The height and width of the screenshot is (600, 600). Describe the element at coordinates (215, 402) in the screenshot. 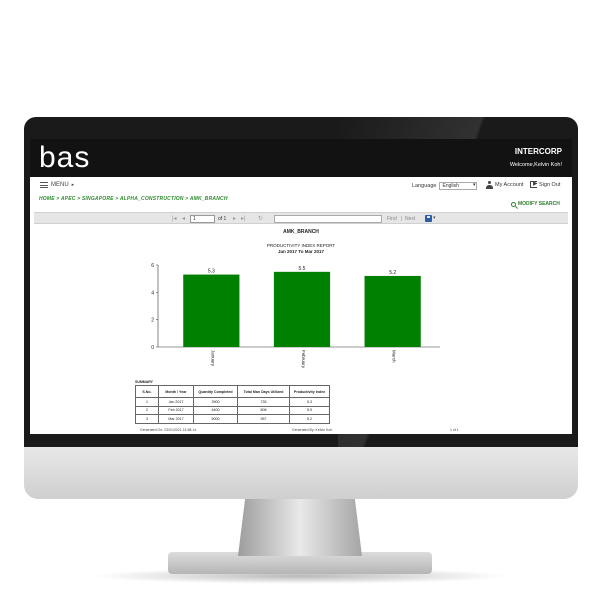

I see `cell: 3900` at that location.